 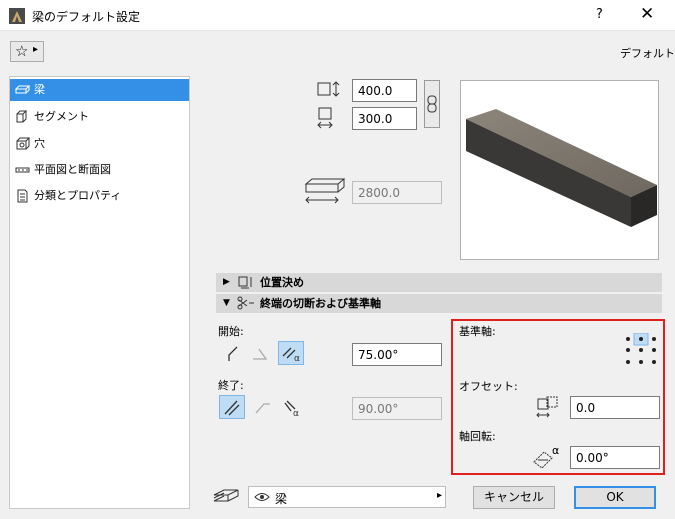 I want to click on section-title: 終端の切断および基準軸, so click(x=320, y=303).